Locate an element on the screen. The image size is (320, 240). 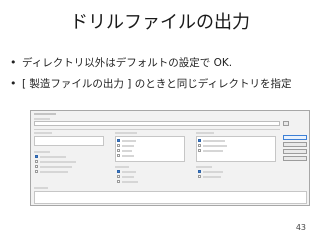
zeros-format-heading is located at coordinates (205, 133).